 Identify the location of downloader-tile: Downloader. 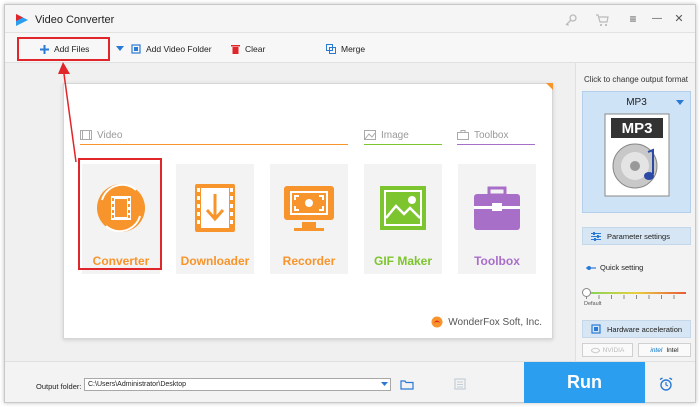
(215, 219).